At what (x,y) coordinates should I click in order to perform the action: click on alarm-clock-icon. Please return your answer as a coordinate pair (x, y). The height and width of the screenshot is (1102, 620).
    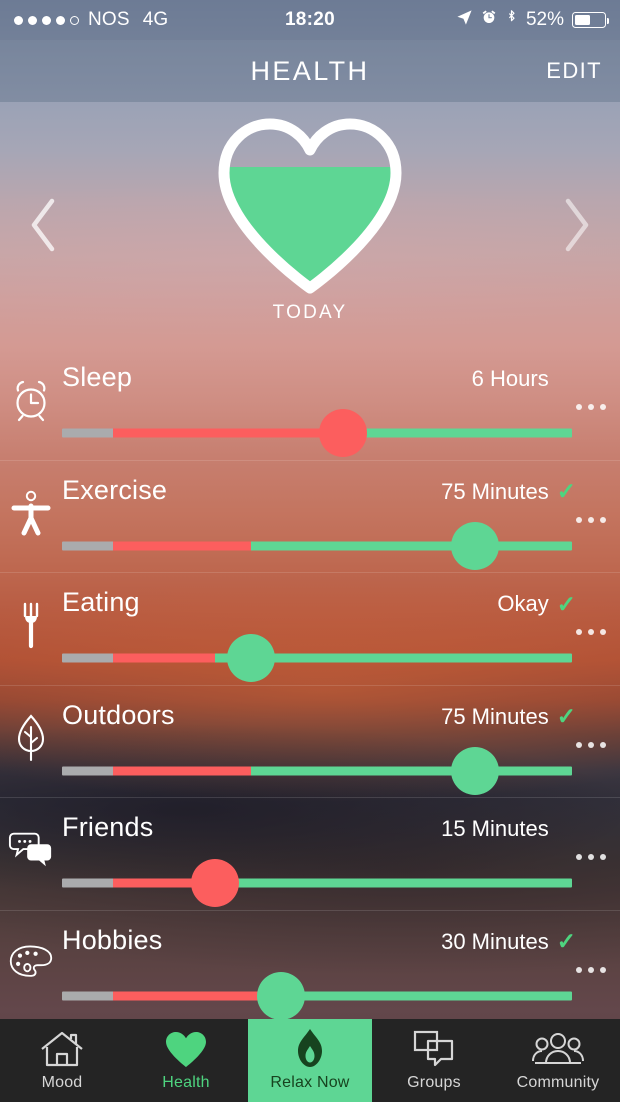
    Looking at the image, I should click on (31, 400).